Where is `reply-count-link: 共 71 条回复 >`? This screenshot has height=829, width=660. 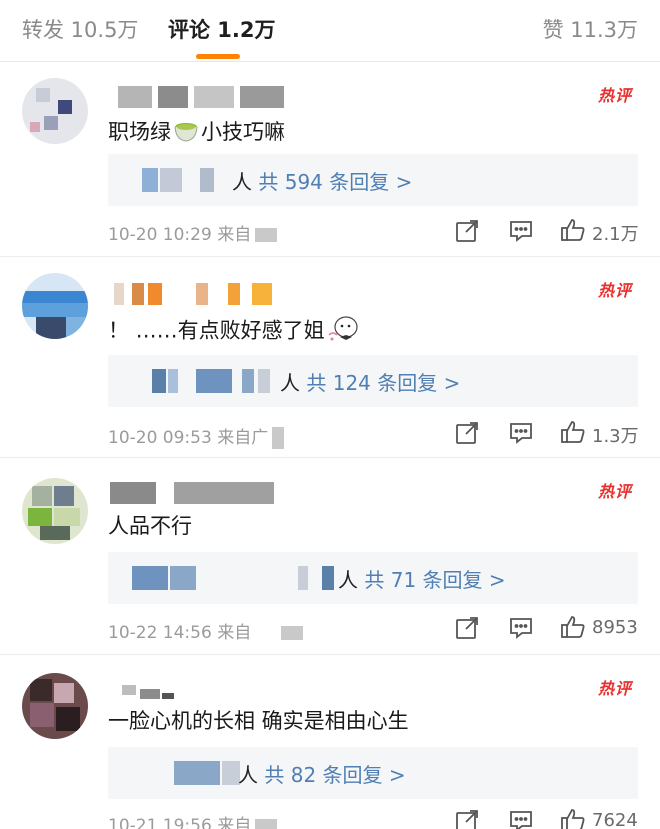
reply-count-link: 共 71 条回复 > is located at coordinates (434, 580).